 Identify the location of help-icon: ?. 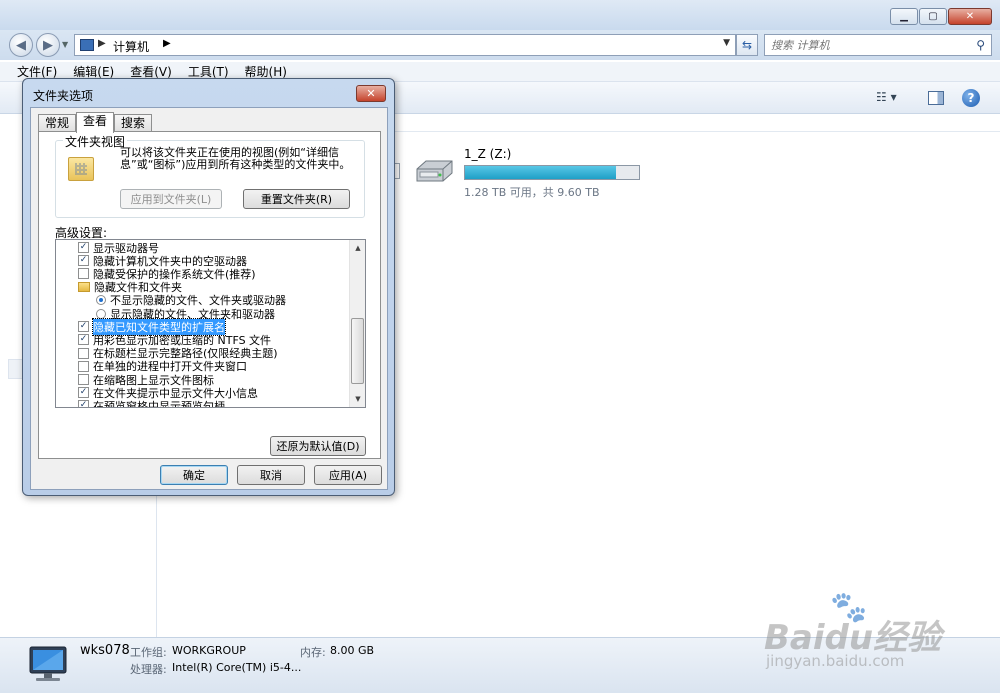
(971, 98).